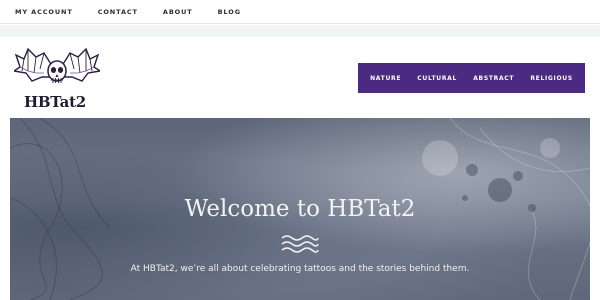 The height and width of the screenshot is (300, 600). I want to click on category-link-religious: RELIGIOUS, so click(551, 78).